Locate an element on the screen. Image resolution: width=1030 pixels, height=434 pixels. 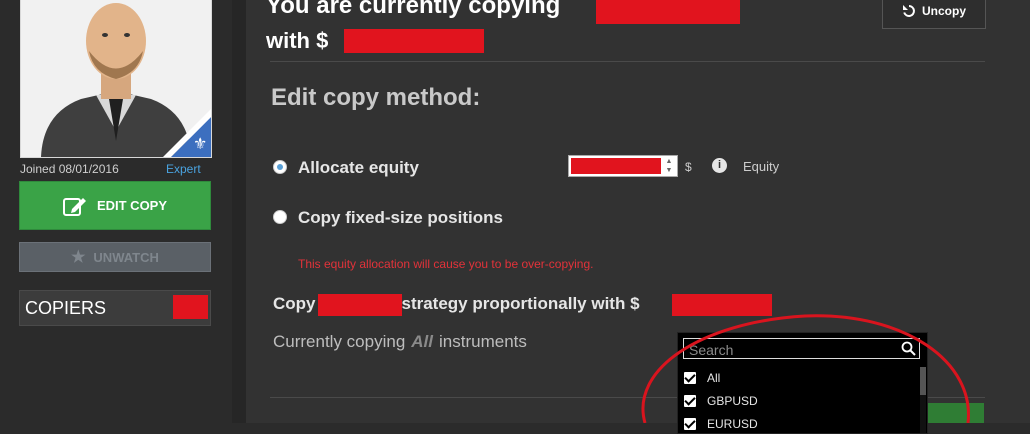
title-line2: with $ is located at coordinates (297, 40).